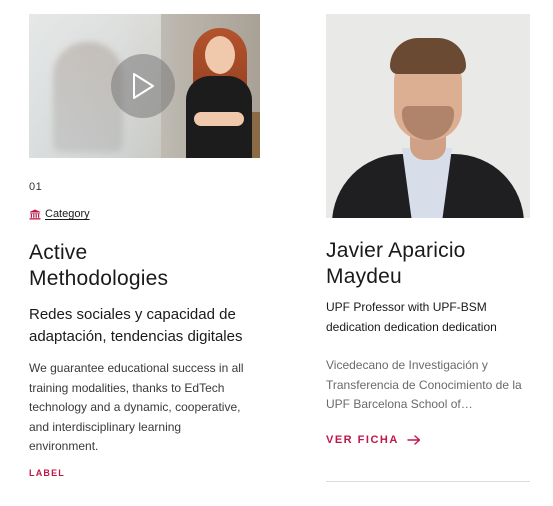 This screenshot has width=553, height=506. I want to click on card-title-line-2: Methodologies, so click(99, 278).